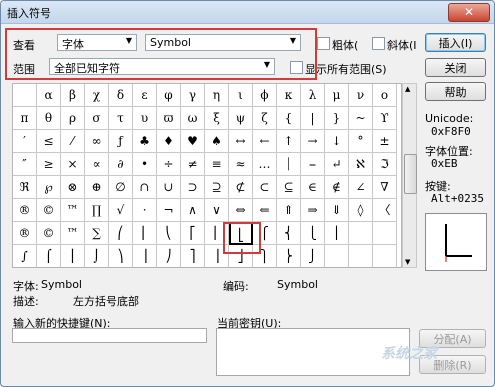  I want to click on symbol-cell: ∩, so click(145, 187).